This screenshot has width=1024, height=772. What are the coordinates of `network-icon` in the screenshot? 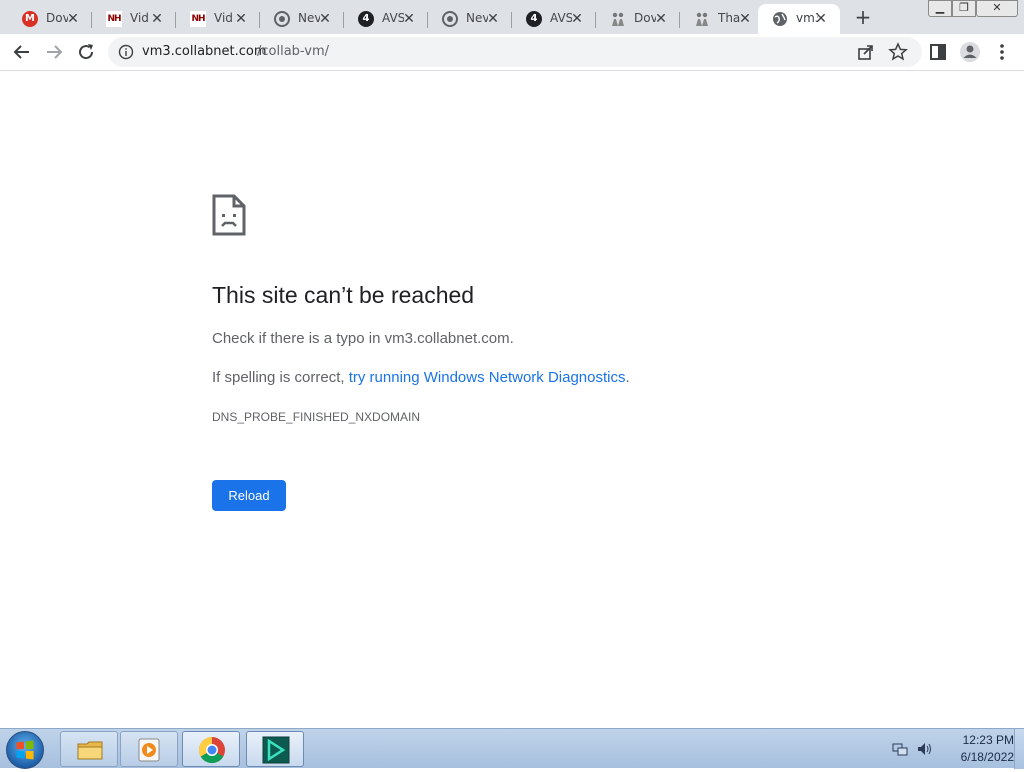 It's located at (900, 749).